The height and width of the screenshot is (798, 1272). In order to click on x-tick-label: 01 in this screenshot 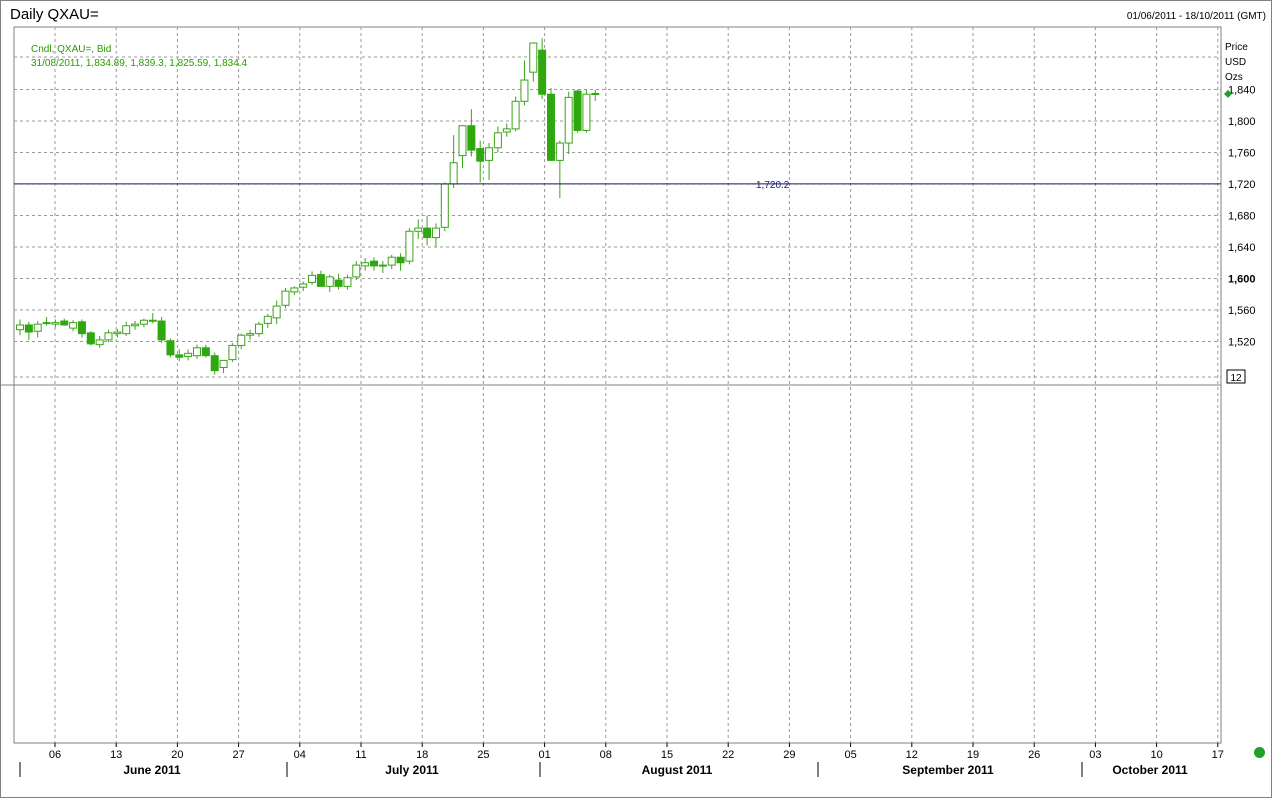, I will do `click(544, 755)`.